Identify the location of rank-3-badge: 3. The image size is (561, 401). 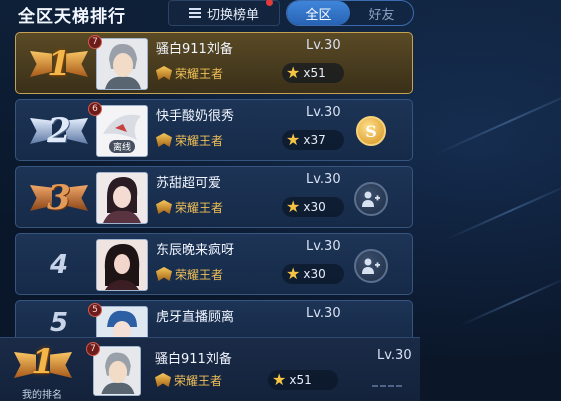
(59, 198).